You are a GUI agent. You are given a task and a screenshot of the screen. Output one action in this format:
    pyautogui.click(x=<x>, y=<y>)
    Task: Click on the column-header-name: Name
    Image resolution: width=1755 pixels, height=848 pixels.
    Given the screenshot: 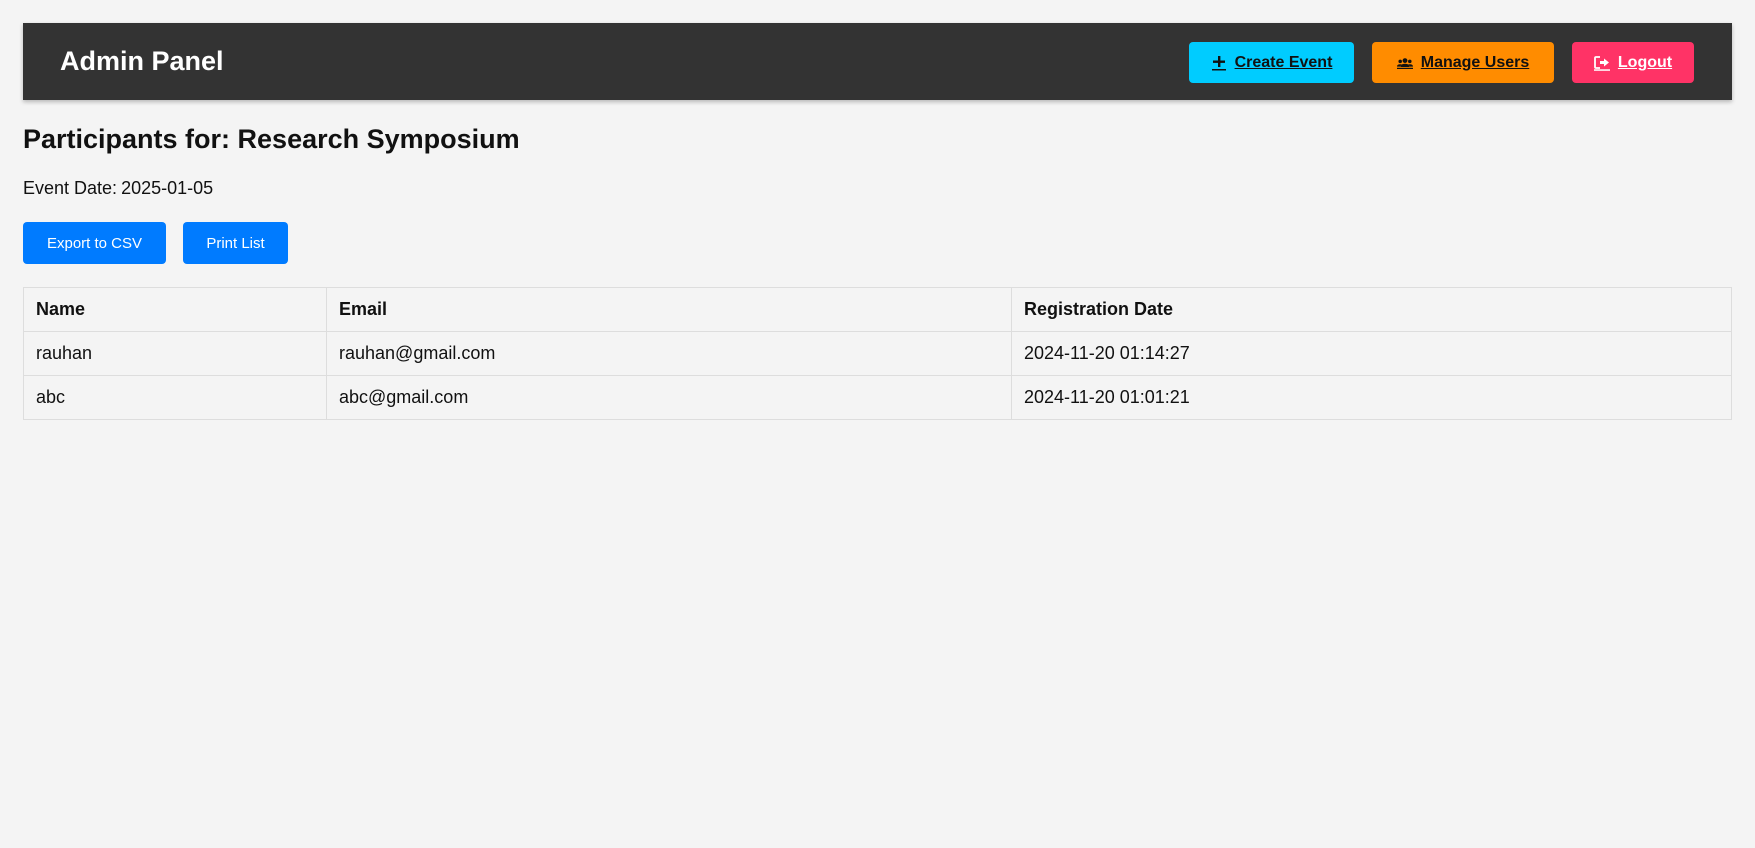 What is the action you would take?
    pyautogui.click(x=175, y=309)
    